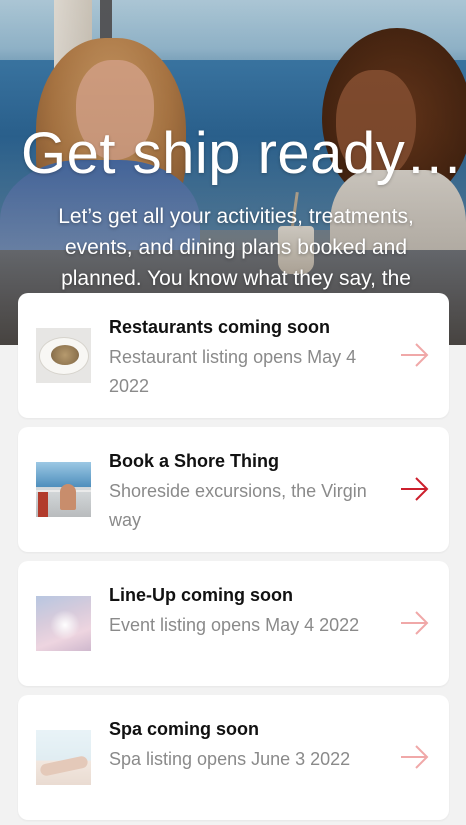 The width and height of the screenshot is (466, 825). Describe the element at coordinates (201, 595) in the screenshot. I see `card-title: Line-Up coming soon` at that location.